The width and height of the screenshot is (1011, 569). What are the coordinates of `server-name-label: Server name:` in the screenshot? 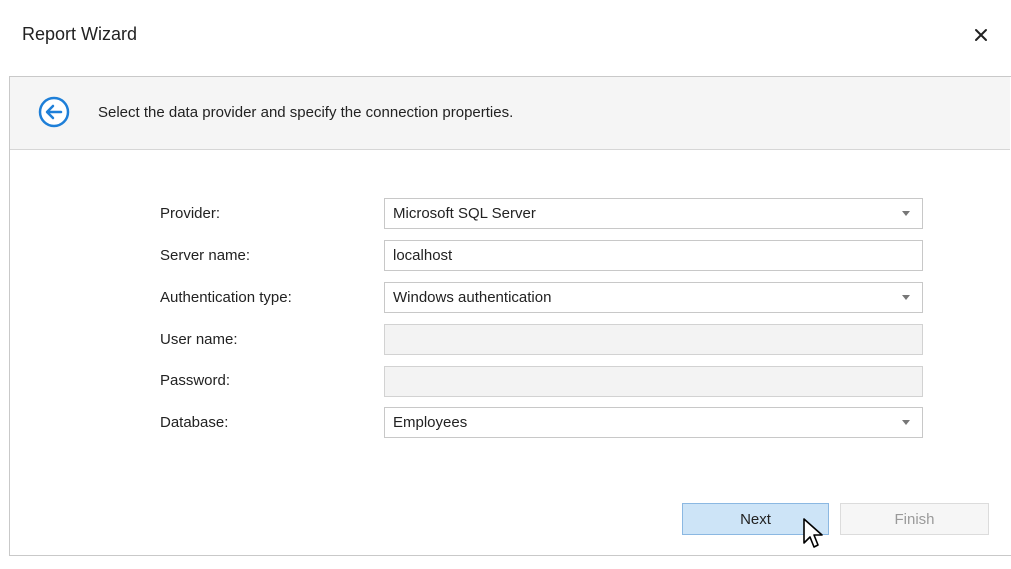 It's located at (205, 255).